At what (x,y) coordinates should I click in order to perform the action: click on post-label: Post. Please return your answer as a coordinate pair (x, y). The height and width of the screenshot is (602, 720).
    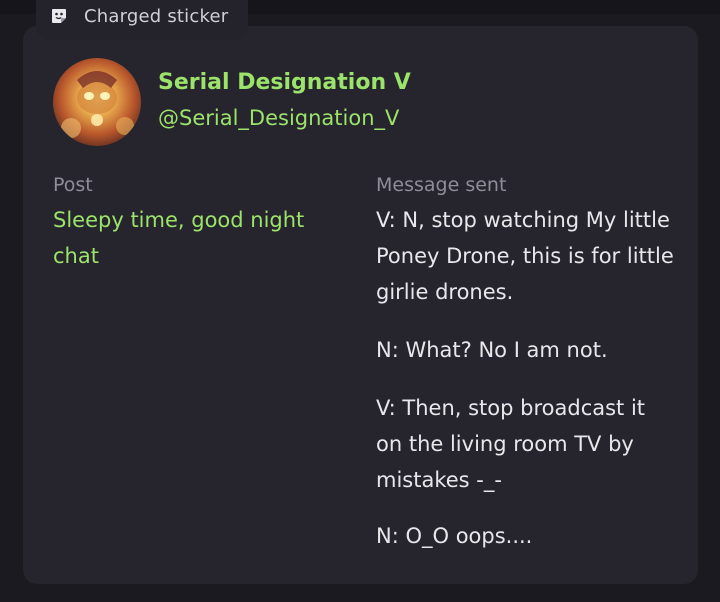
    Looking at the image, I should click on (73, 185).